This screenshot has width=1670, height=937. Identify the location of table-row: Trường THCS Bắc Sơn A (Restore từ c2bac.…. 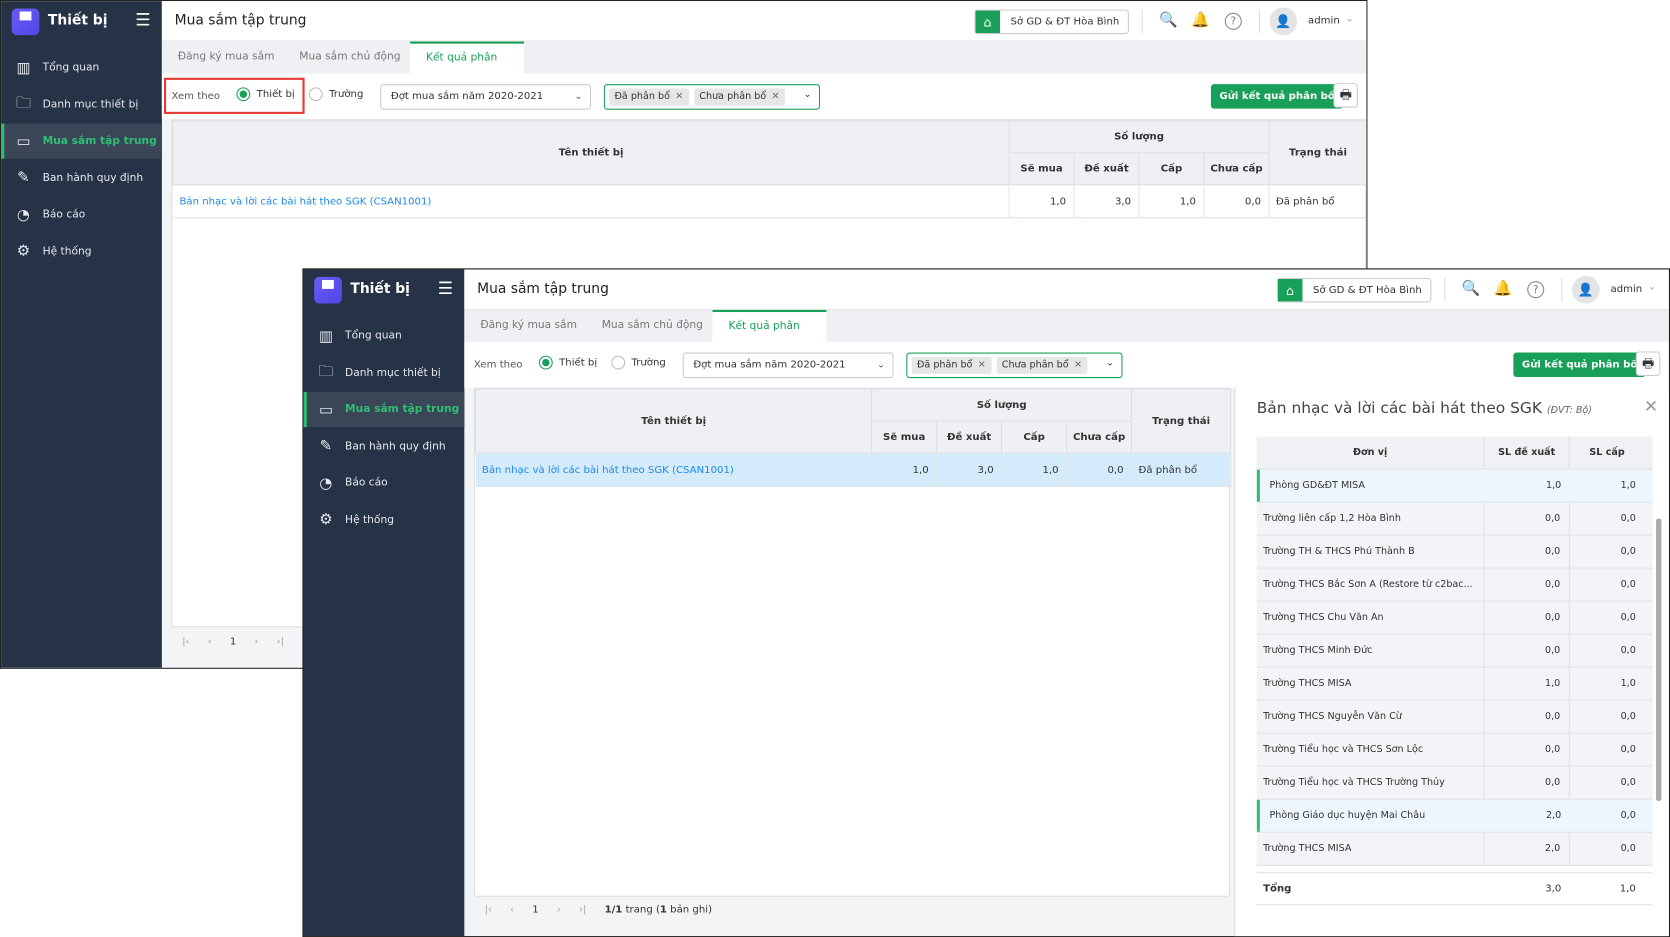
(1454, 585).